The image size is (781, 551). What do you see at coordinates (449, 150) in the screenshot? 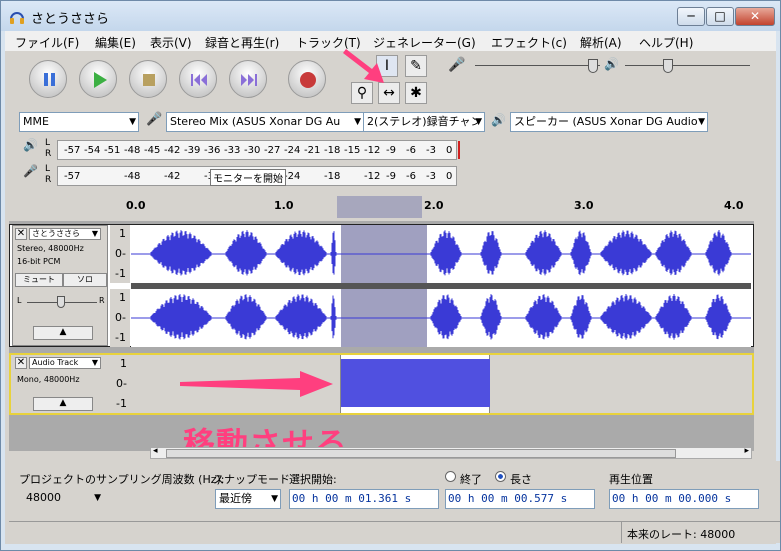
I see `meter-tick: 0` at bounding box center [449, 150].